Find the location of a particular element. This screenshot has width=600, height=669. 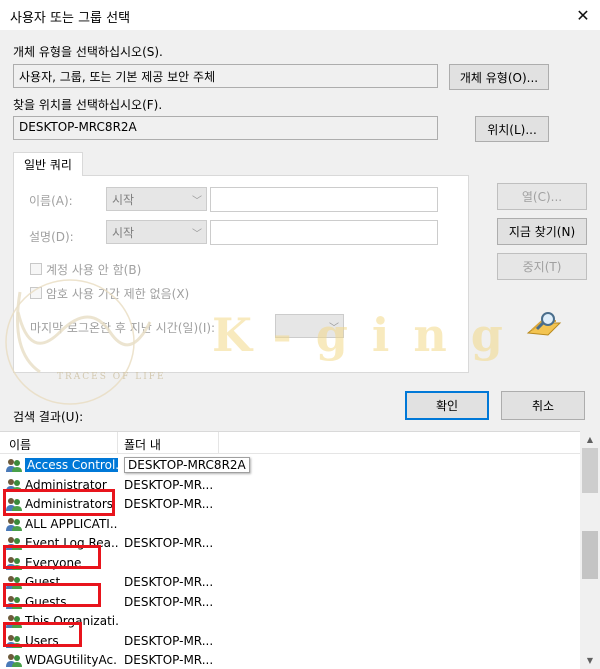

close-icon: ✕ is located at coordinates (583, 15).